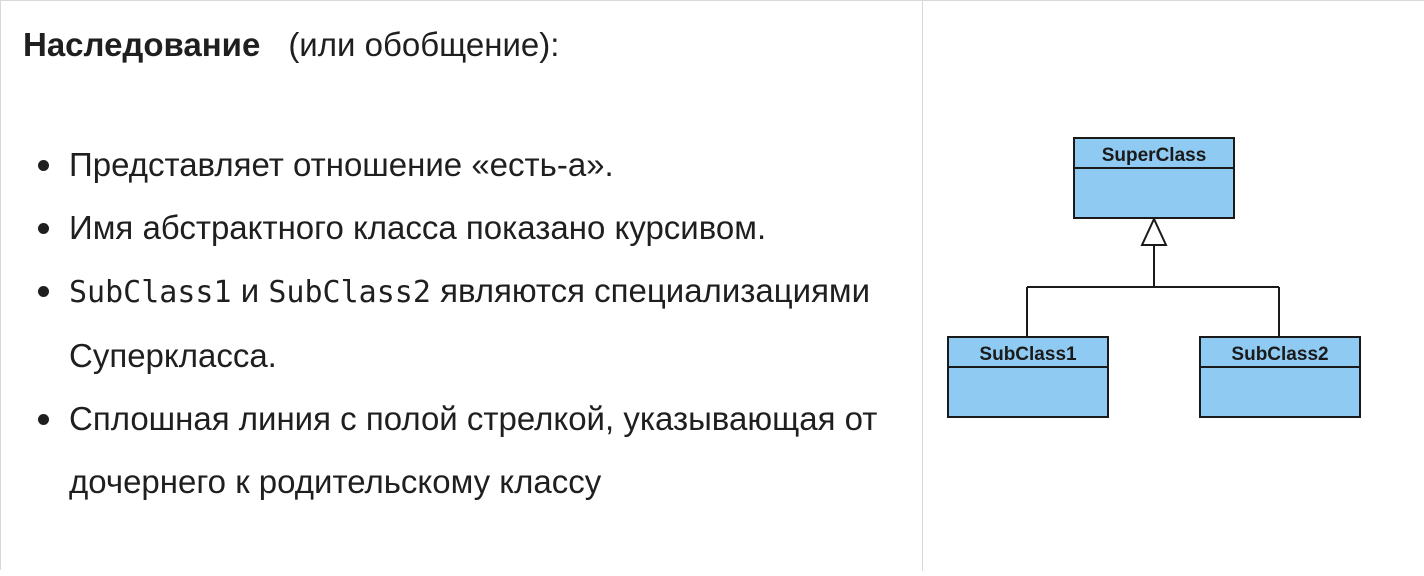 The image size is (1424, 576). I want to click on uml-inheritance-diagram: SuperClass SubClass1 SubClass2, so click(1154, 277).